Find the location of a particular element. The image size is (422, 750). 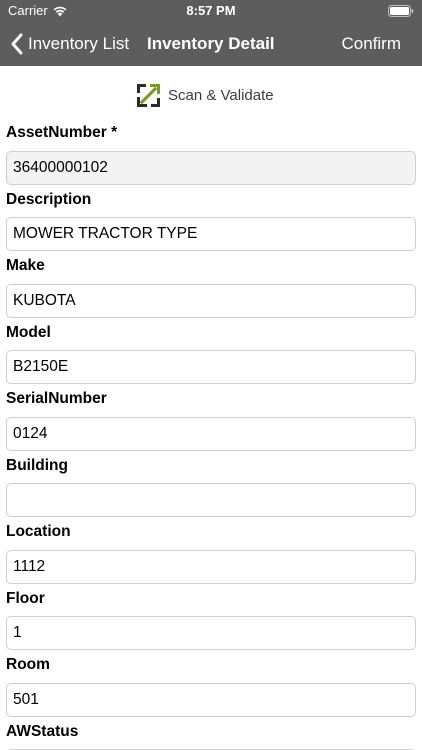

room-input is located at coordinates (211, 699).